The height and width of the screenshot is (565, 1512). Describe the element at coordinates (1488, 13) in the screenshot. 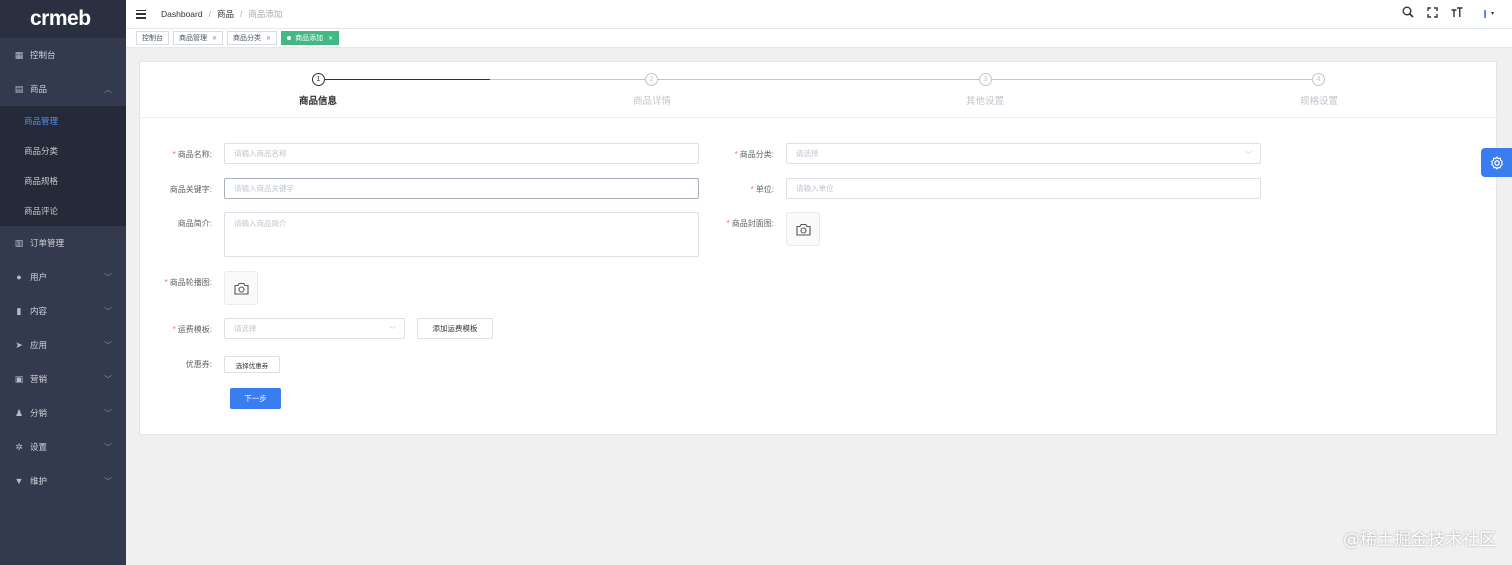

I see `avatar: ▾` at that location.